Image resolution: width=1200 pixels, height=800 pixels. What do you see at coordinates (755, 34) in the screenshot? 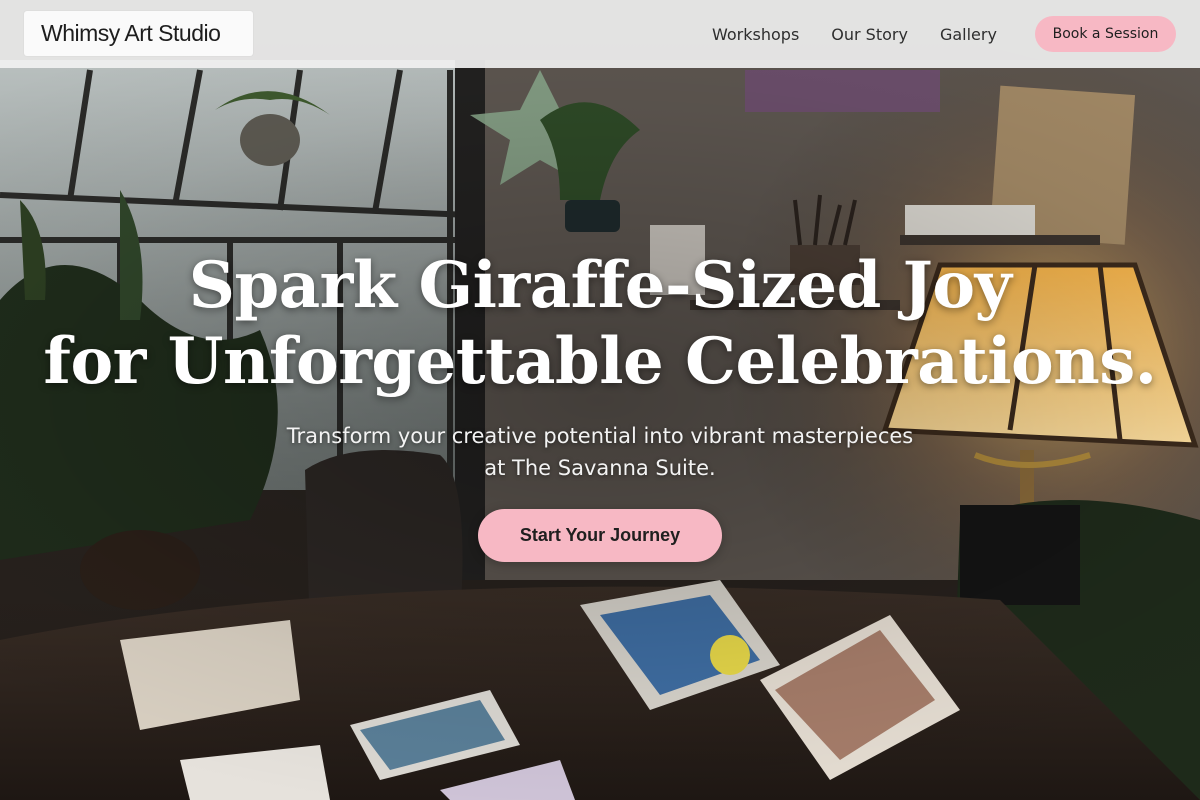
I see `nav-link-workshops: Workshops` at bounding box center [755, 34].